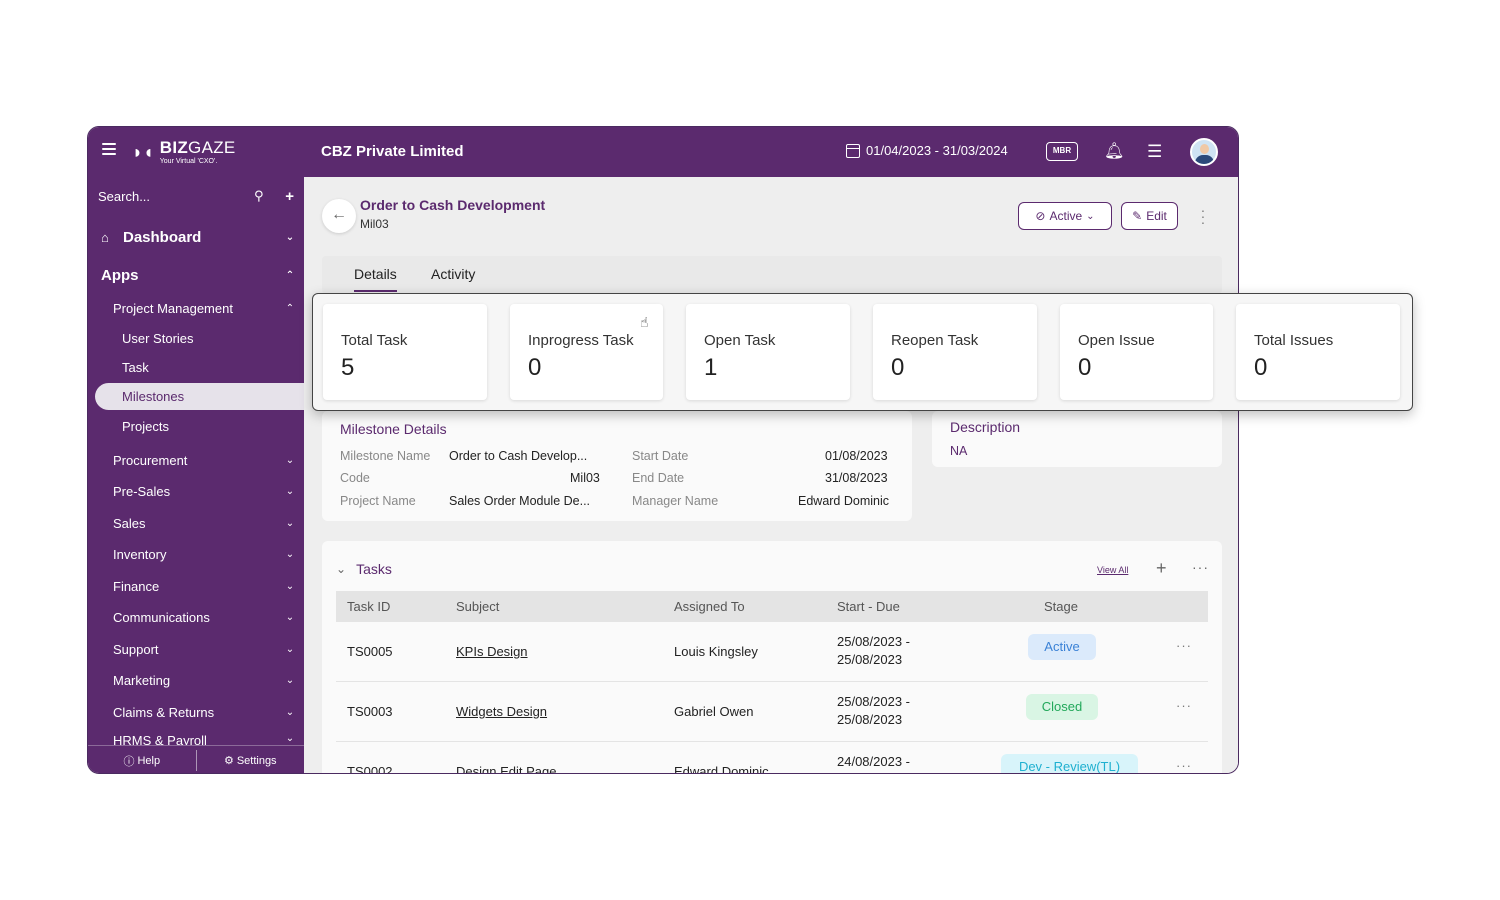 This screenshot has height=900, width=1500. Describe the element at coordinates (136, 586) in the screenshot. I see `sidebar-item-label: Finance` at that location.